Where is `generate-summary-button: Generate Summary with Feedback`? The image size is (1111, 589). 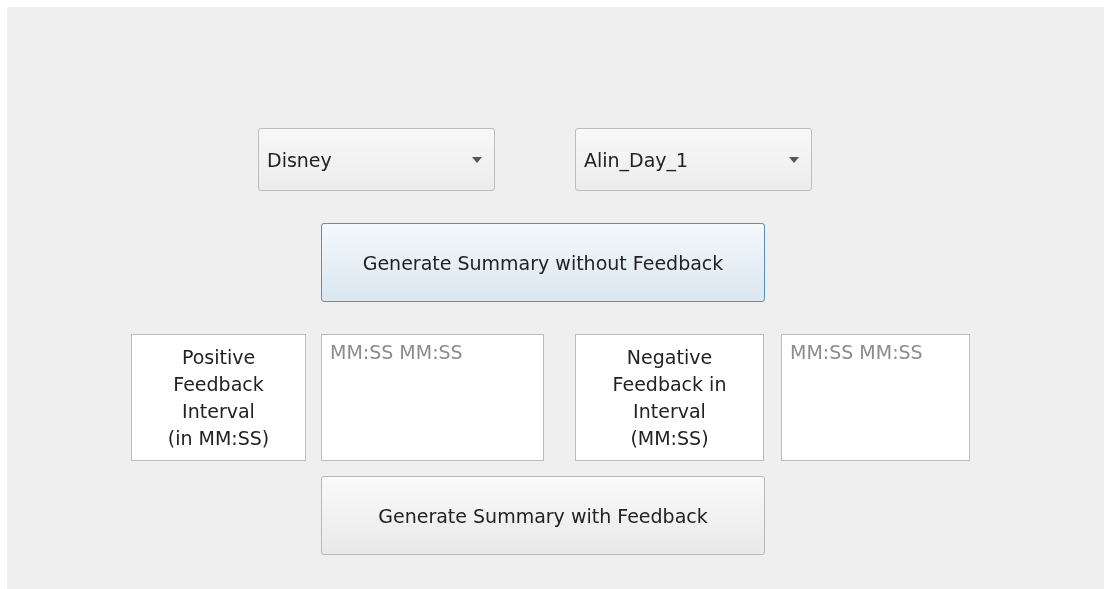
generate-summary-button: Generate Summary with Feedback is located at coordinates (543, 515).